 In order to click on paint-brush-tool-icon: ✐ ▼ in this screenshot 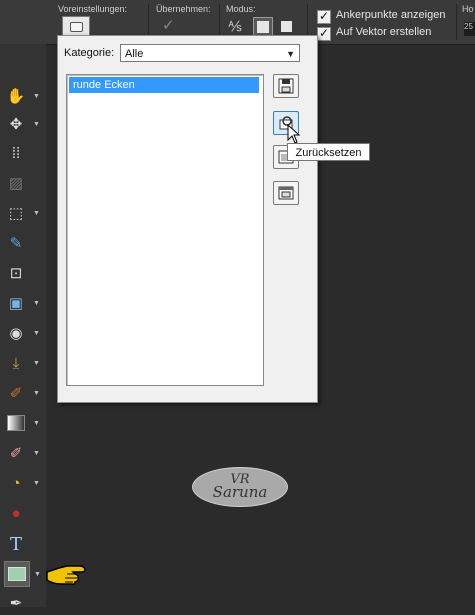, I will do `click(22, 393)`.